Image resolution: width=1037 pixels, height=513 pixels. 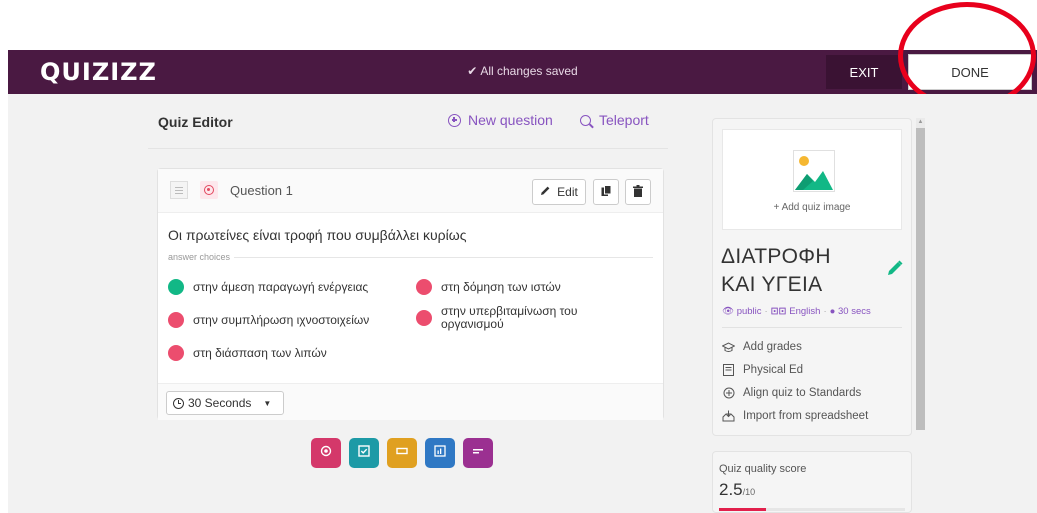 What do you see at coordinates (749, 311) in the screenshot?
I see `visibility-value: public` at bounding box center [749, 311].